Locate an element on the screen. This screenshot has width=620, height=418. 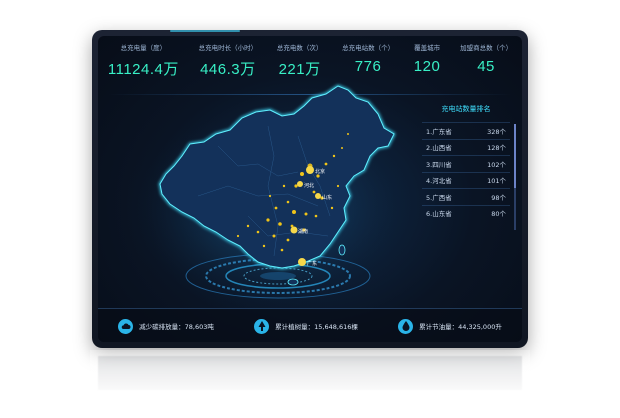
map-label-shandong: 山东 is located at coordinates (327, 197).